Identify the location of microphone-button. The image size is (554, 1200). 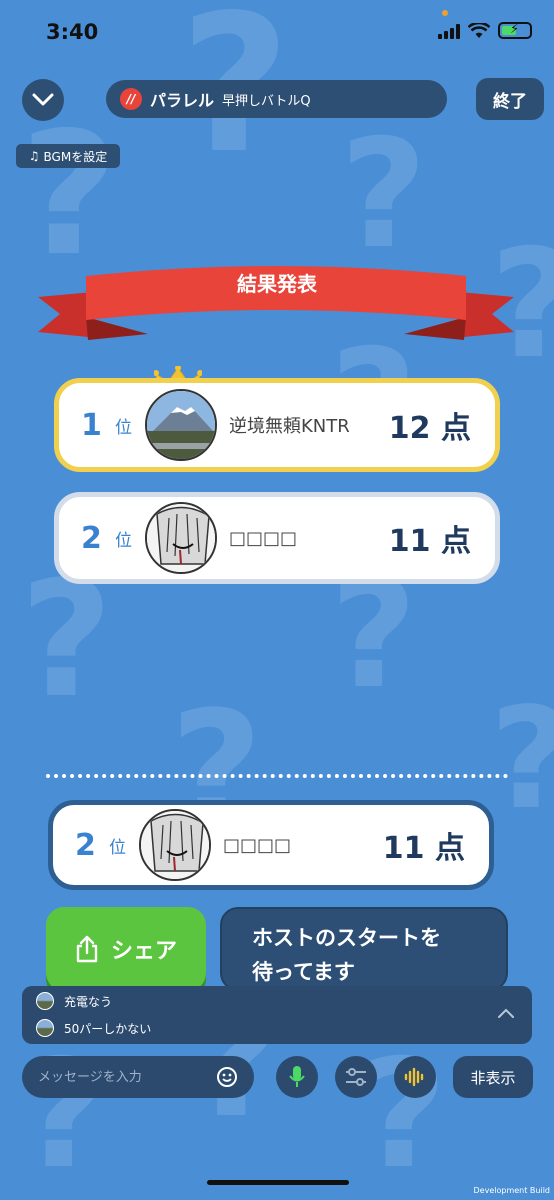
(297, 1077).